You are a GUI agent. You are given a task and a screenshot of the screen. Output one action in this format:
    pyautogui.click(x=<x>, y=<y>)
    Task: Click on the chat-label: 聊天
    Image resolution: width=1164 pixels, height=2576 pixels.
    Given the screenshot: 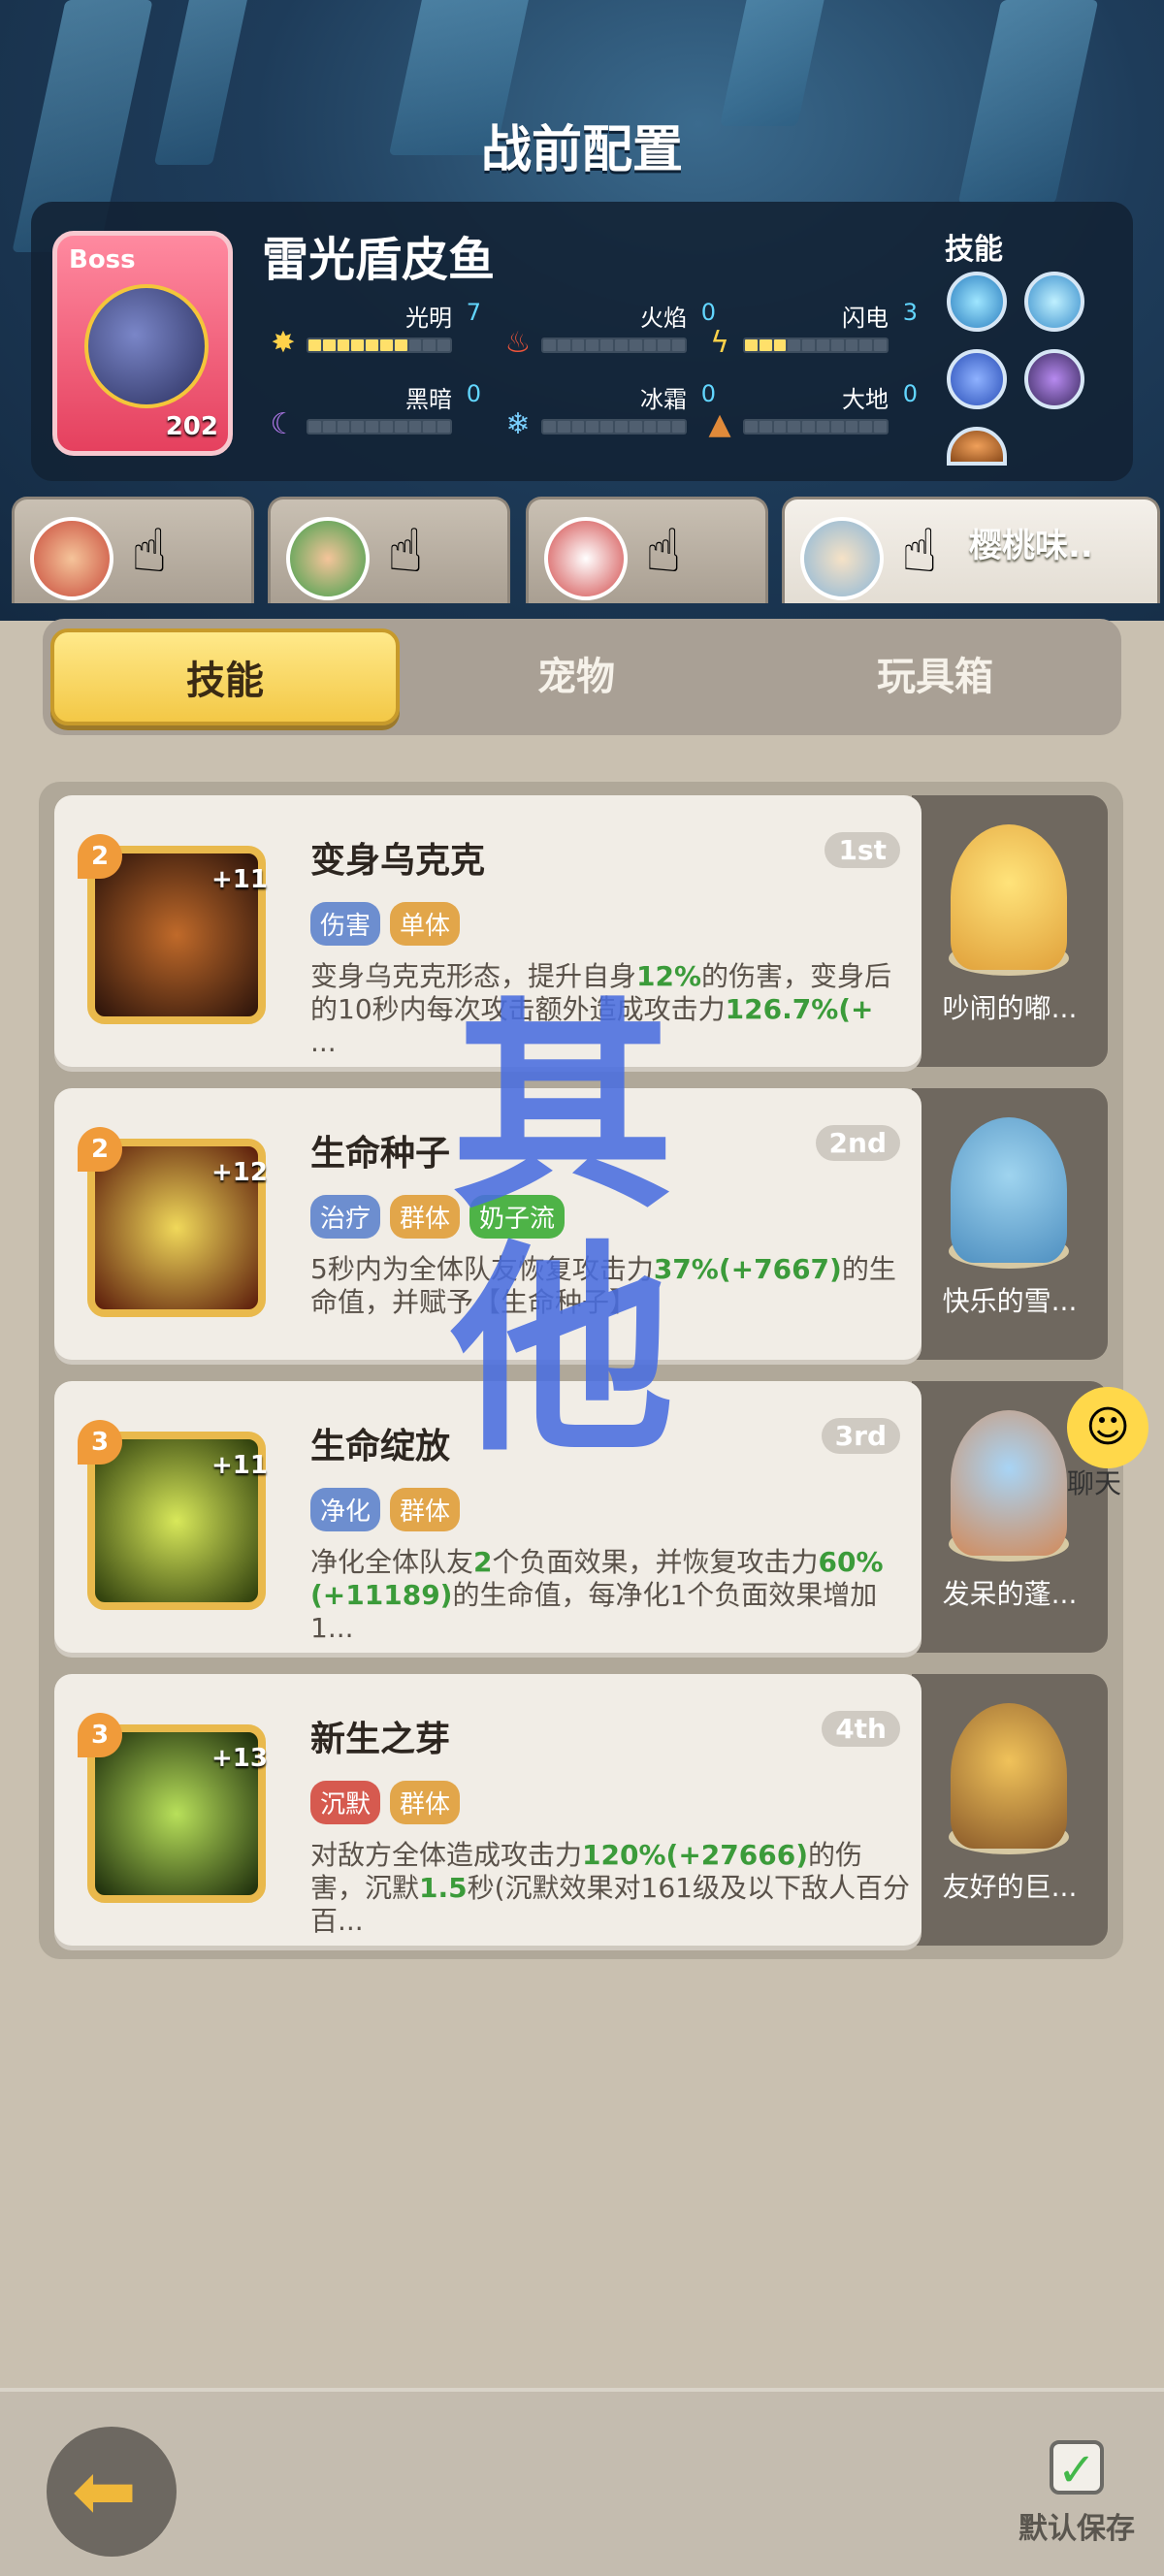 What is the action you would take?
    pyautogui.click(x=1094, y=1483)
    